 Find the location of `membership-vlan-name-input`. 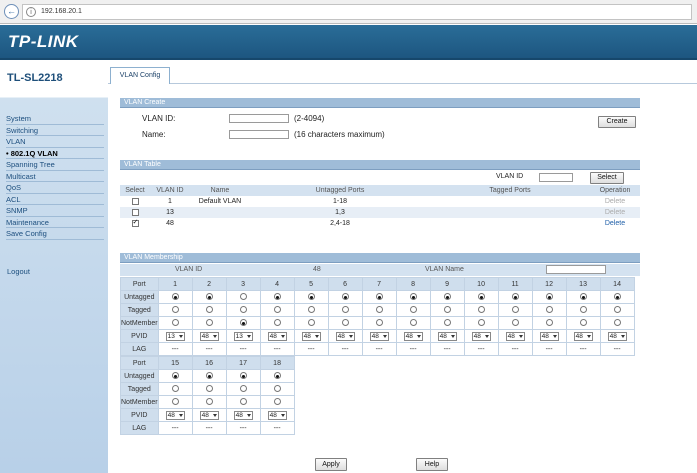

membership-vlan-name-input is located at coordinates (576, 269).